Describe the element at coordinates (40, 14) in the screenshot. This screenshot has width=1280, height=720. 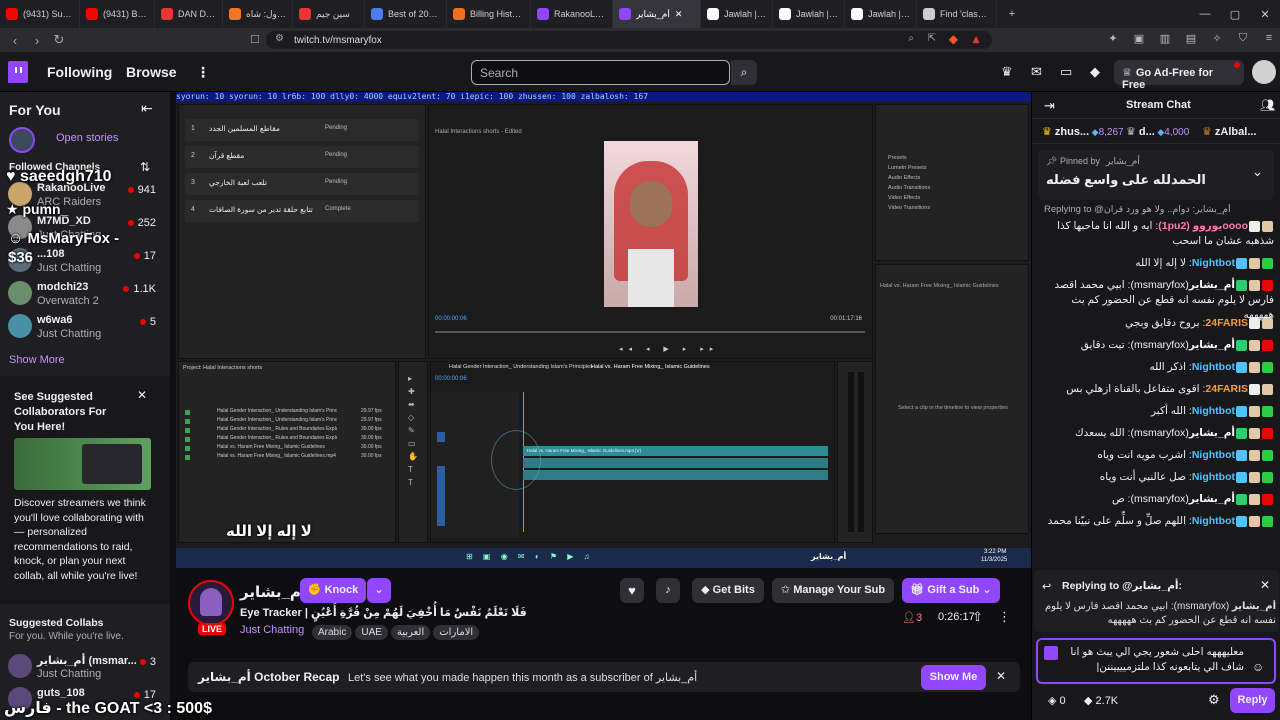
I see `browser-tab: (9431) Subscriptions` at that location.